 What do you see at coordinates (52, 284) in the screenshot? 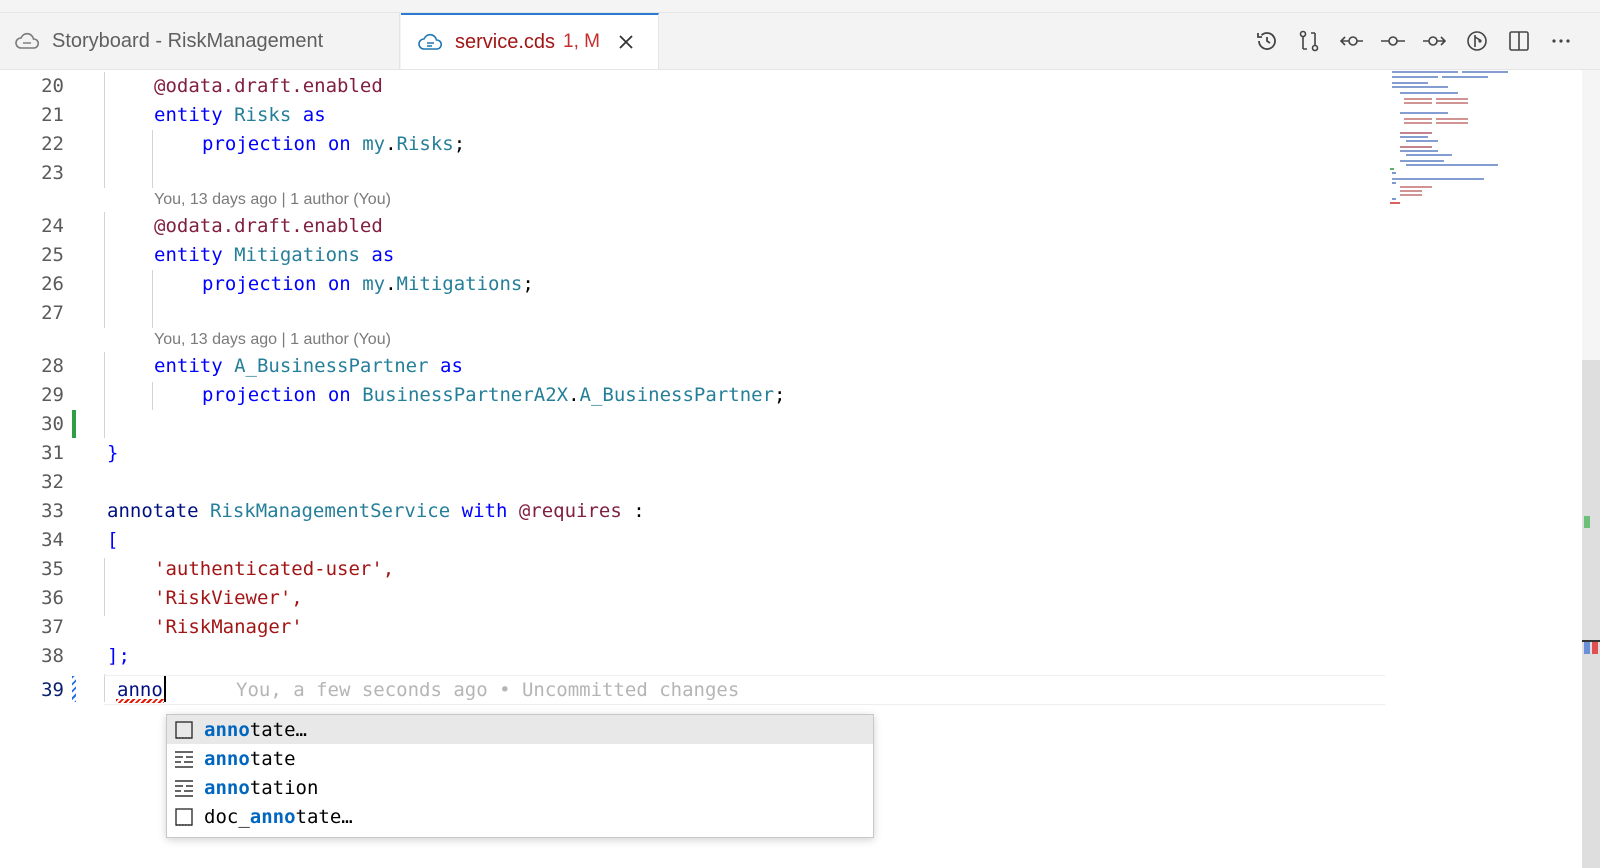
I see `line-number: 26` at bounding box center [52, 284].